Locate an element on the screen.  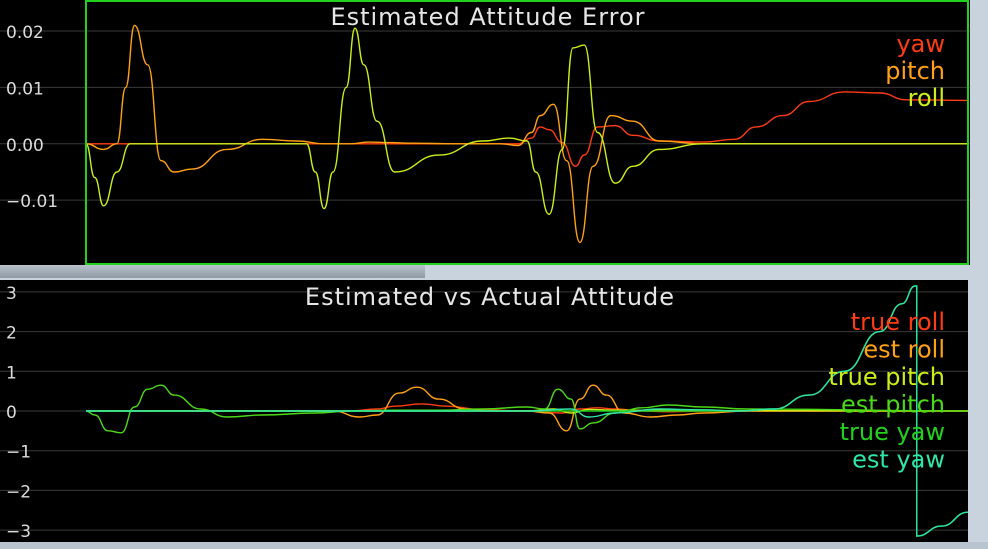
legend-entry-true-roll: true roll is located at coordinates (898, 322).